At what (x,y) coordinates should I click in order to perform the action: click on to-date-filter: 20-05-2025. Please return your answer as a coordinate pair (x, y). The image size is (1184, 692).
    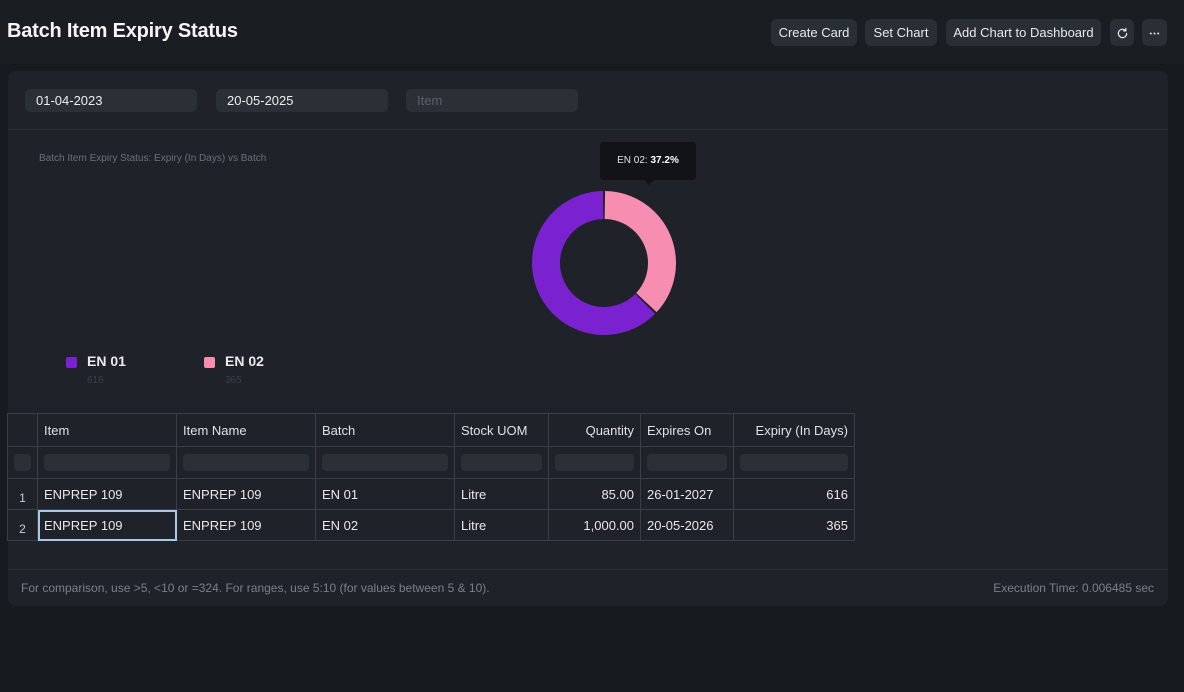
    Looking at the image, I should click on (302, 100).